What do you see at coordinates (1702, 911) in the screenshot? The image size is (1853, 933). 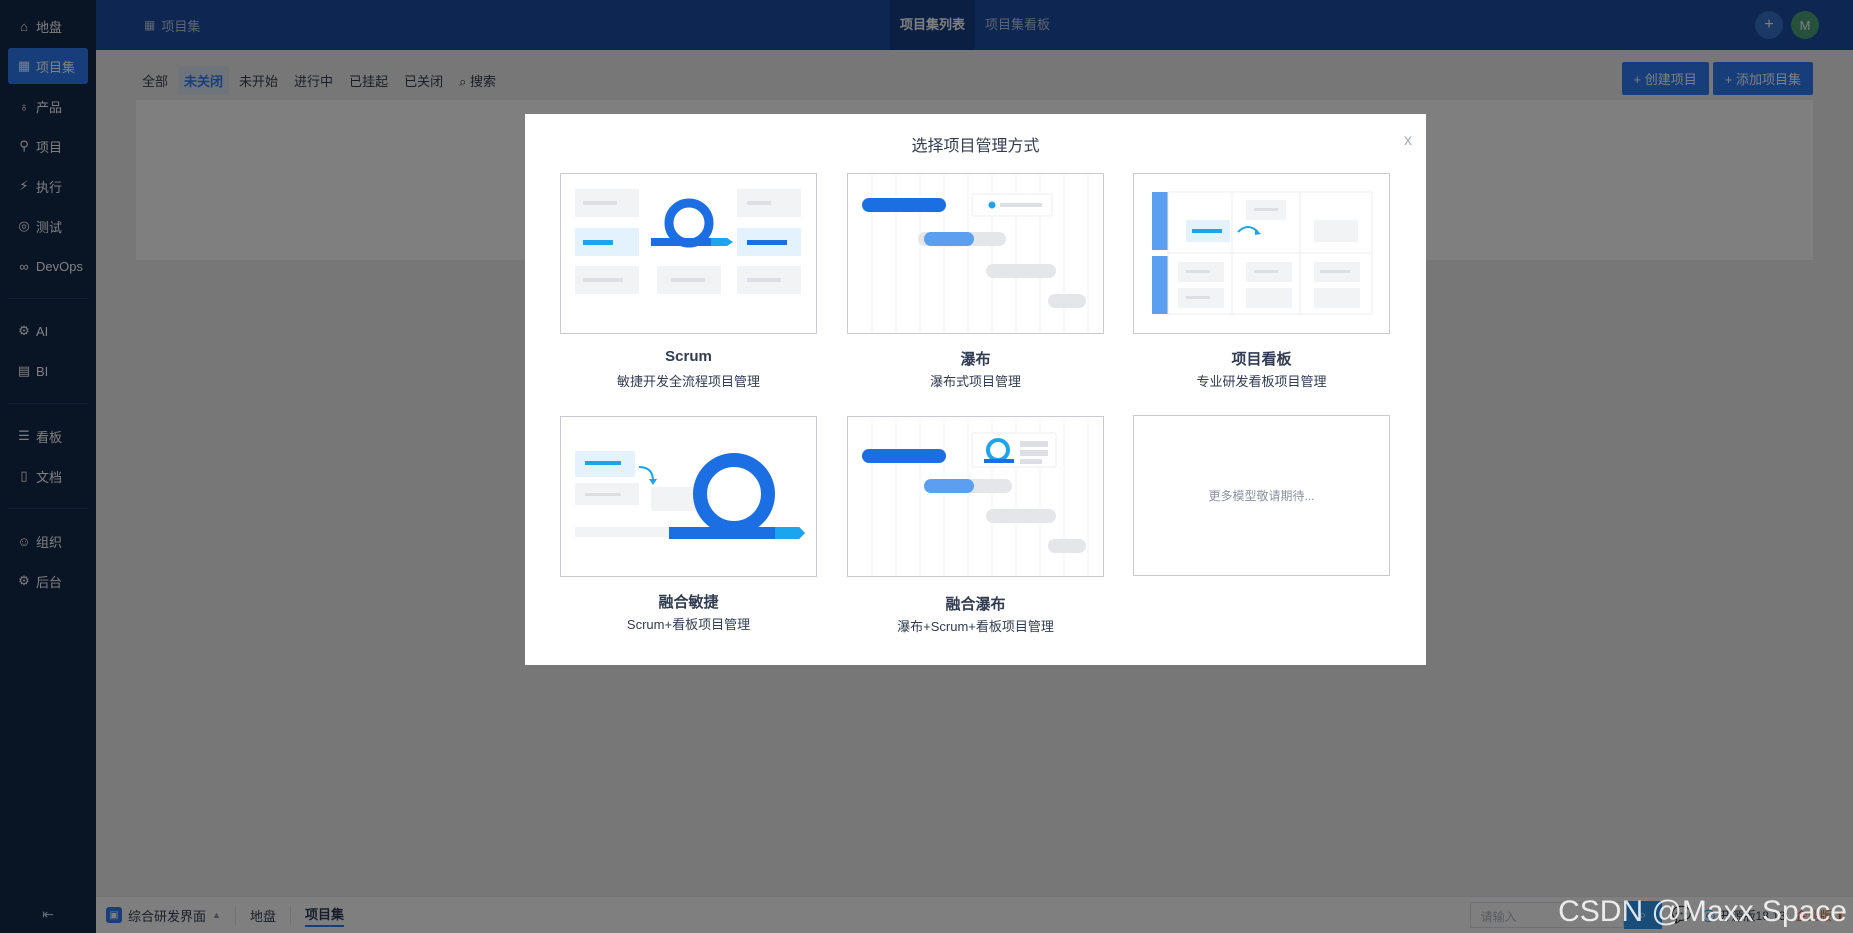 I see `watermark: CSDN @Maxx Space` at bounding box center [1702, 911].